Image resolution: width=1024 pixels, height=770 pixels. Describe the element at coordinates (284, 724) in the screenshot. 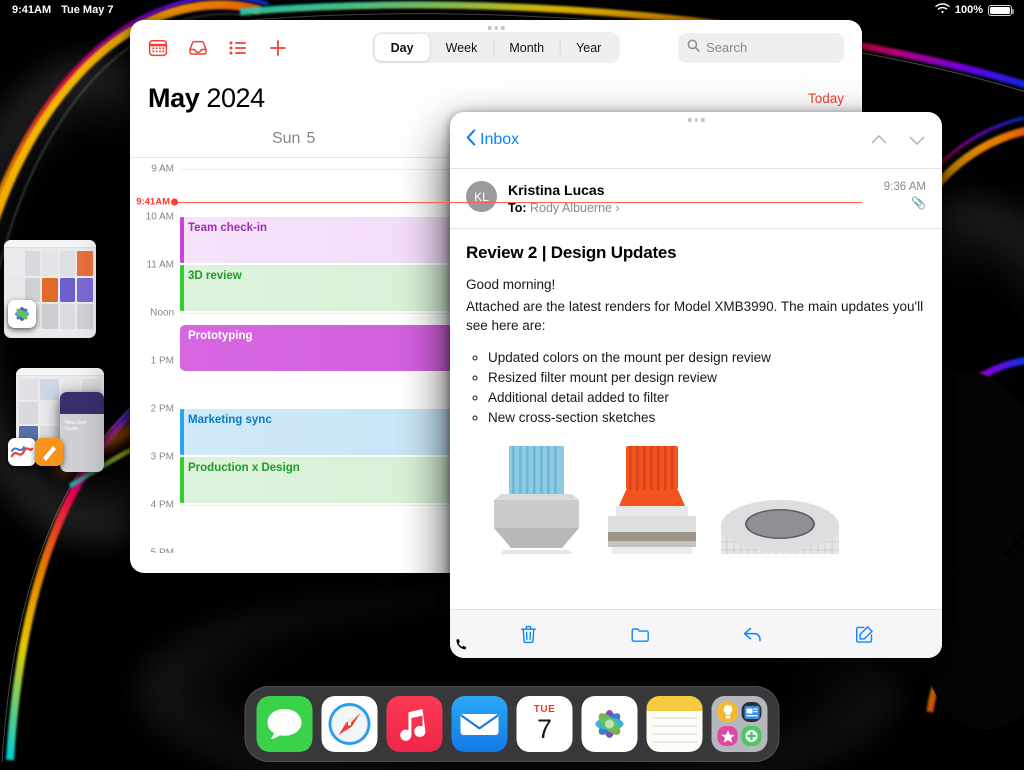

I see `dock-app-messages` at that location.